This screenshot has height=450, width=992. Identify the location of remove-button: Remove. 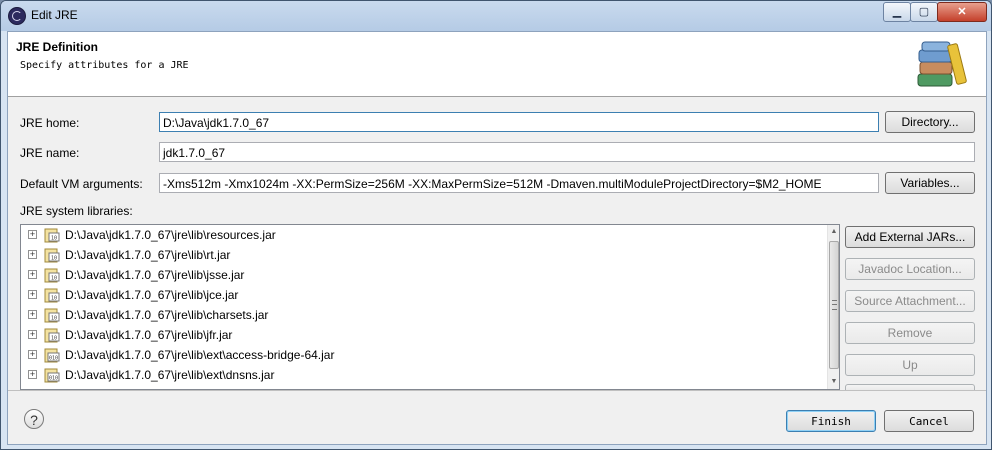
(910, 333).